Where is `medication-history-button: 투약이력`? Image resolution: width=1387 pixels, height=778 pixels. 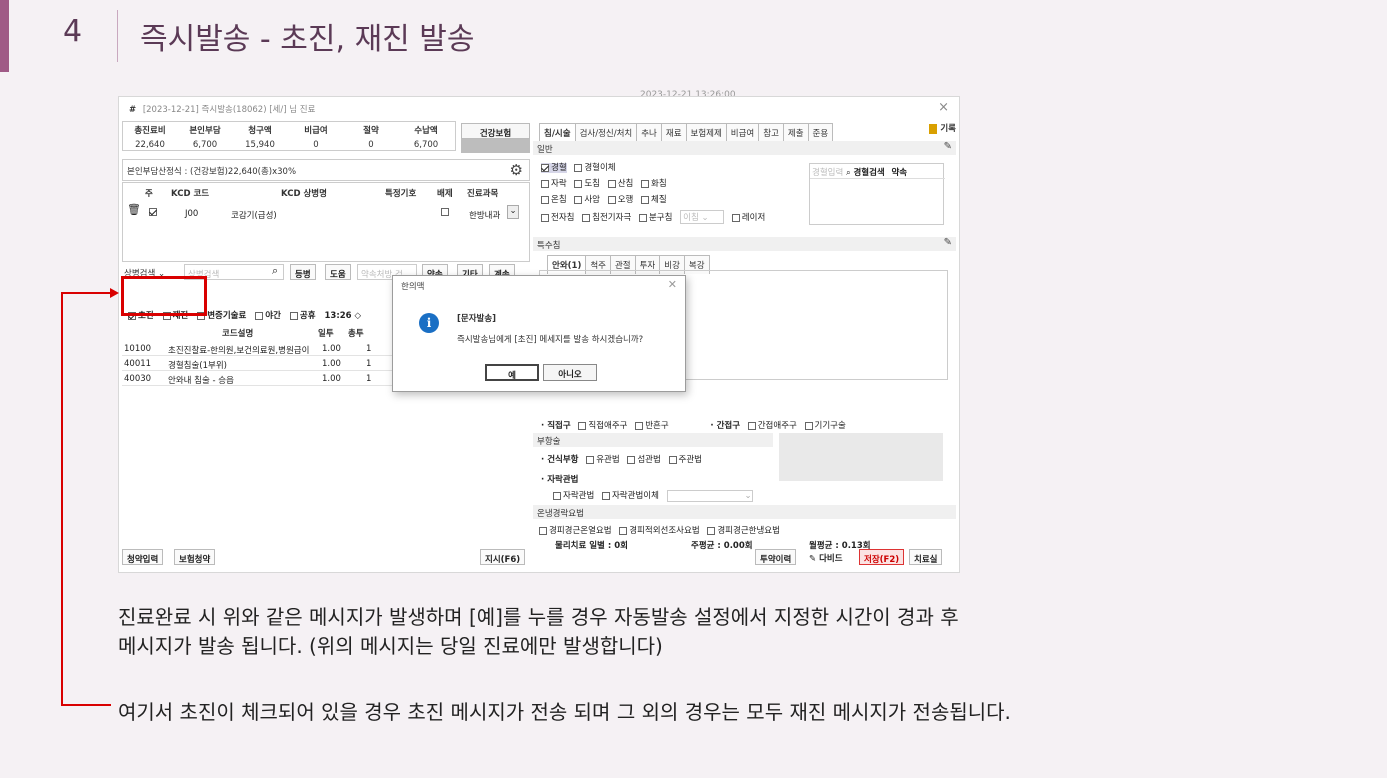
medication-history-button: 투약이력 is located at coordinates (776, 557).